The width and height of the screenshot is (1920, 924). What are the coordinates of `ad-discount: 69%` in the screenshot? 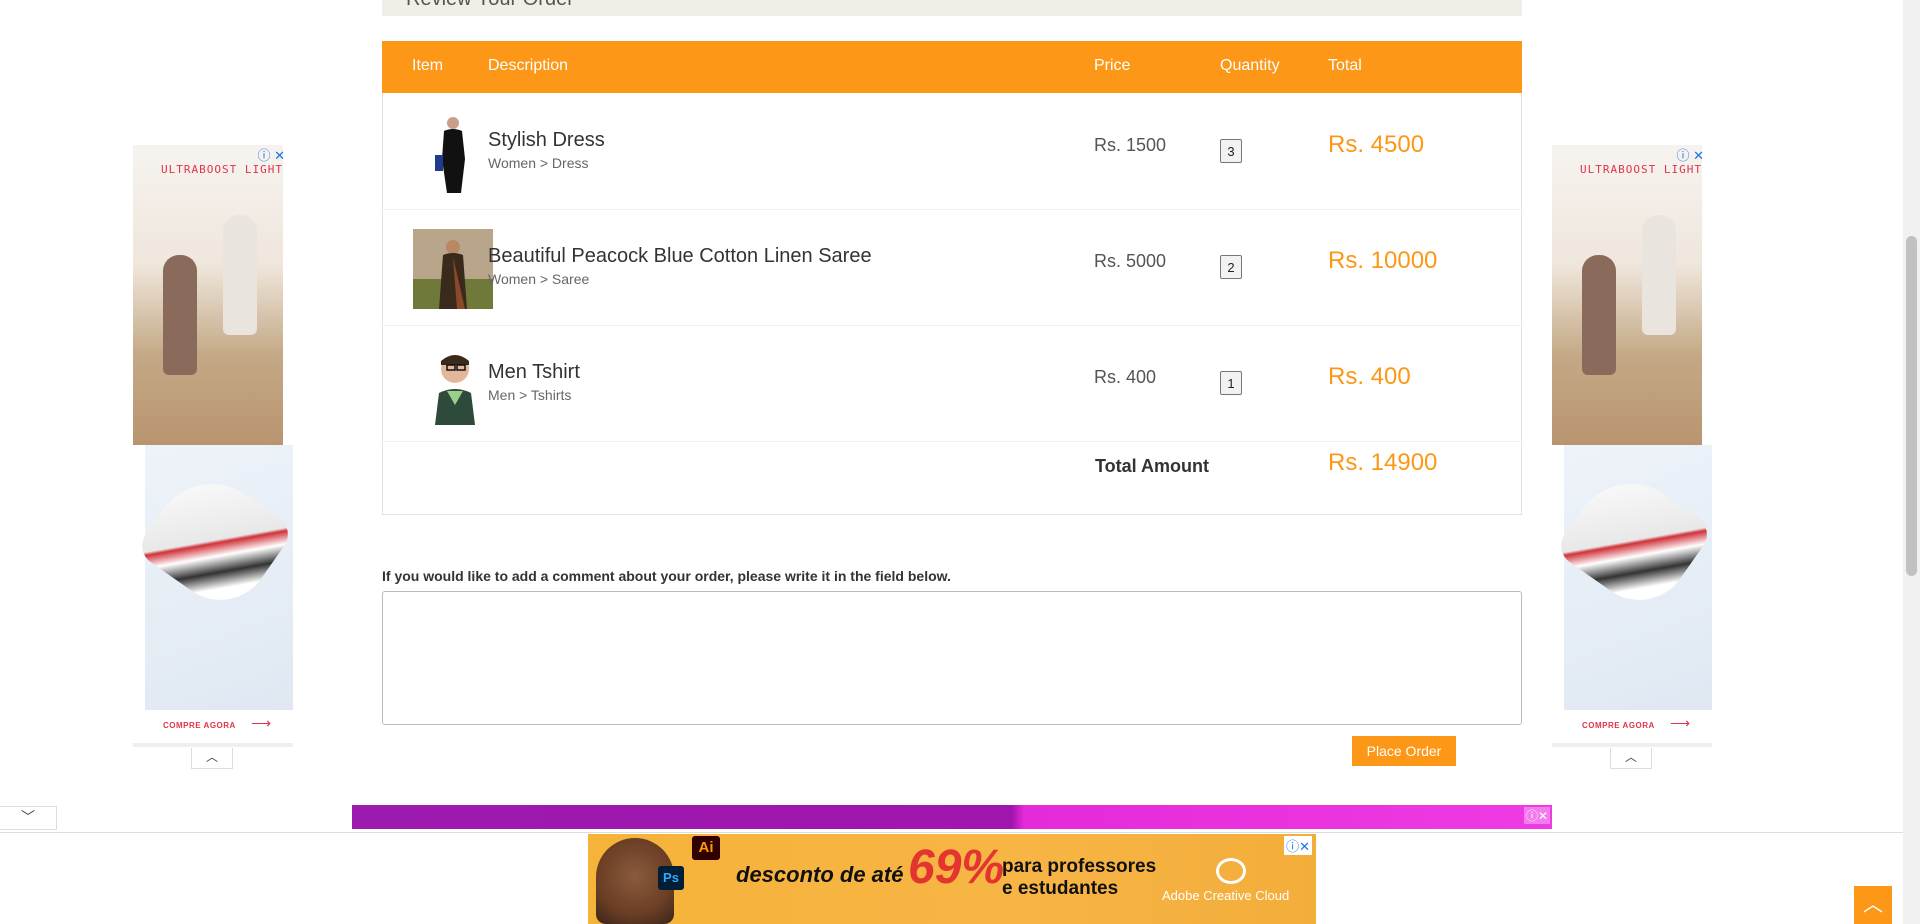 It's located at (956, 867).